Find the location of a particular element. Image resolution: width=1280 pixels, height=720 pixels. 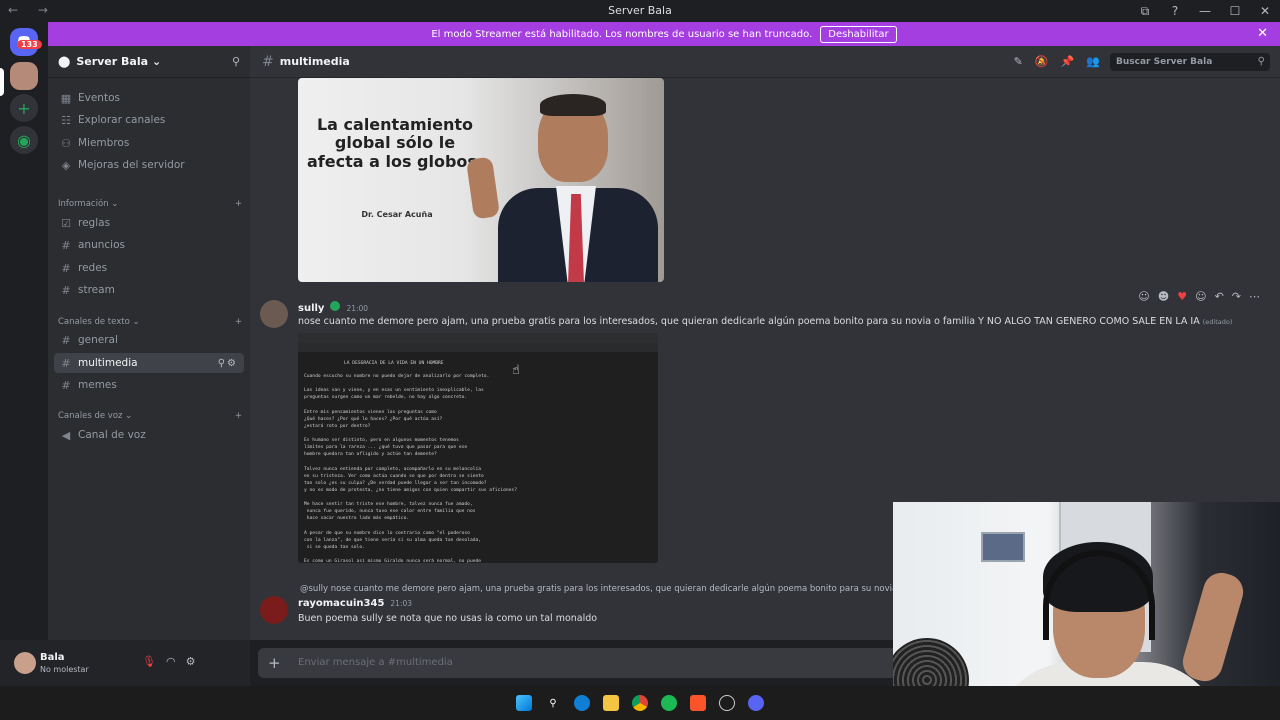

channel-stream: # stream is located at coordinates (149, 290).